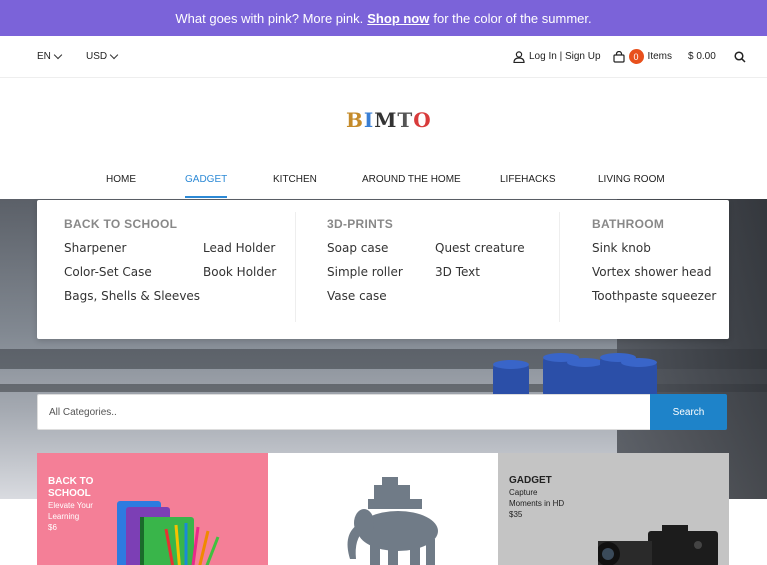  I want to click on tile-title-line: BACK TO, so click(71, 481).